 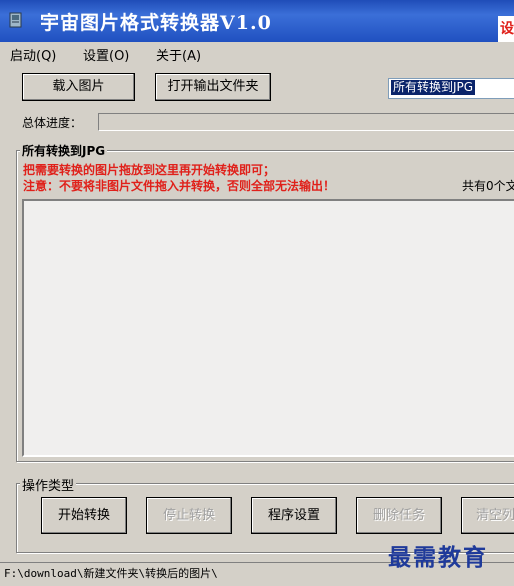 What do you see at coordinates (64, 150) in the screenshot?
I see `file-list-group-title: 所有转换到JPG` at bounding box center [64, 150].